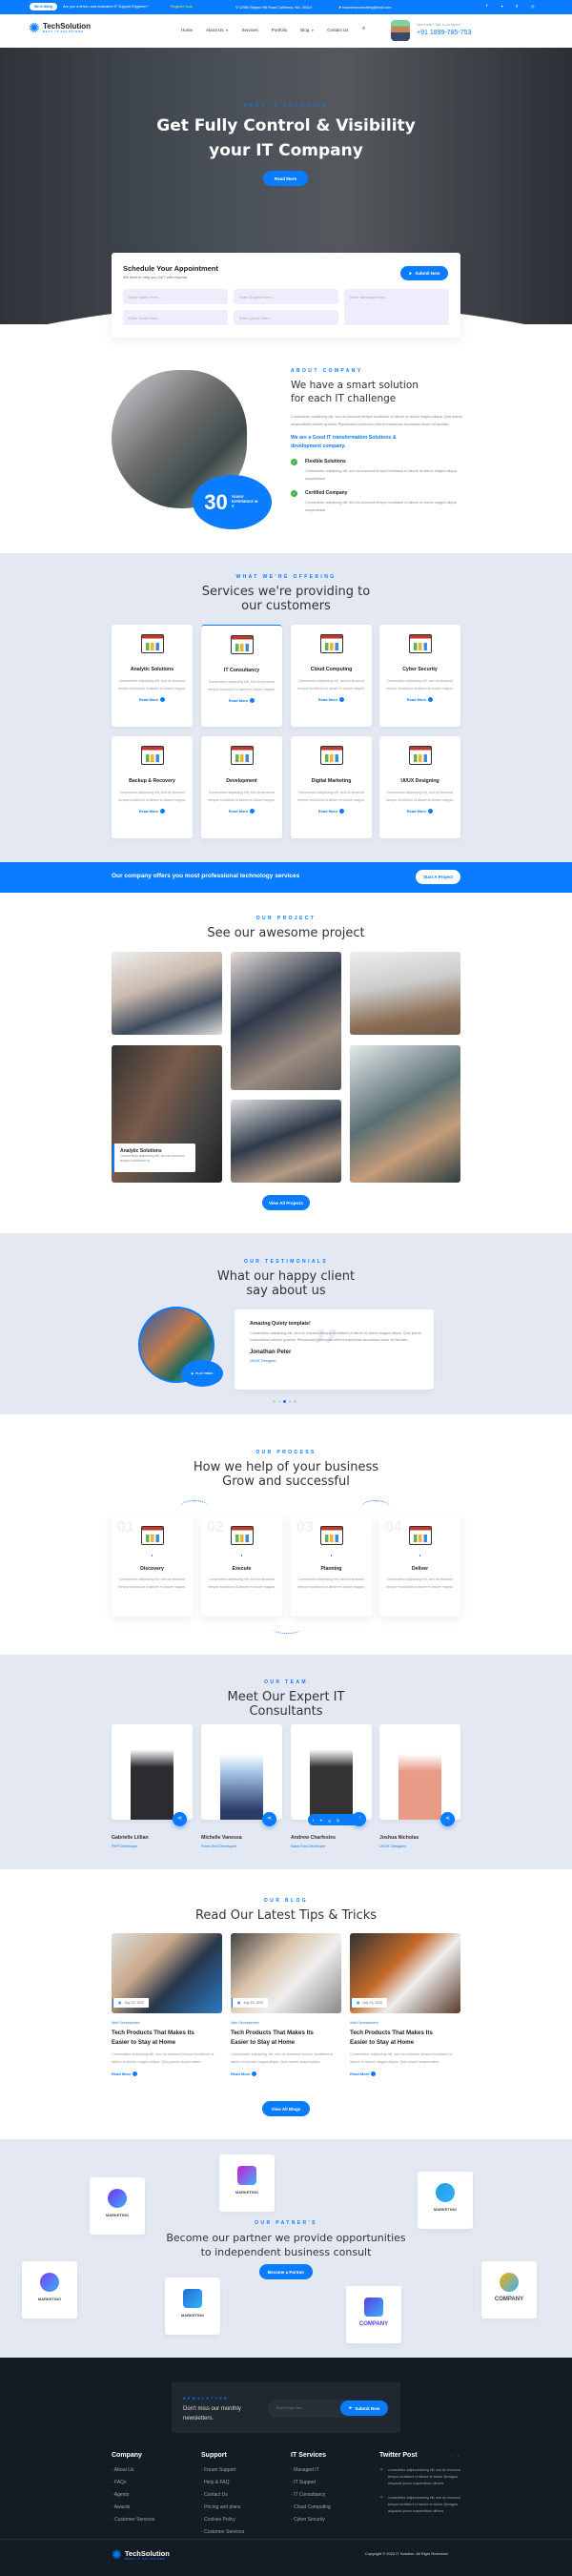  Describe the element at coordinates (241, 2482) in the screenshot. I see `footer-link: · Help & FAQ` at that location.